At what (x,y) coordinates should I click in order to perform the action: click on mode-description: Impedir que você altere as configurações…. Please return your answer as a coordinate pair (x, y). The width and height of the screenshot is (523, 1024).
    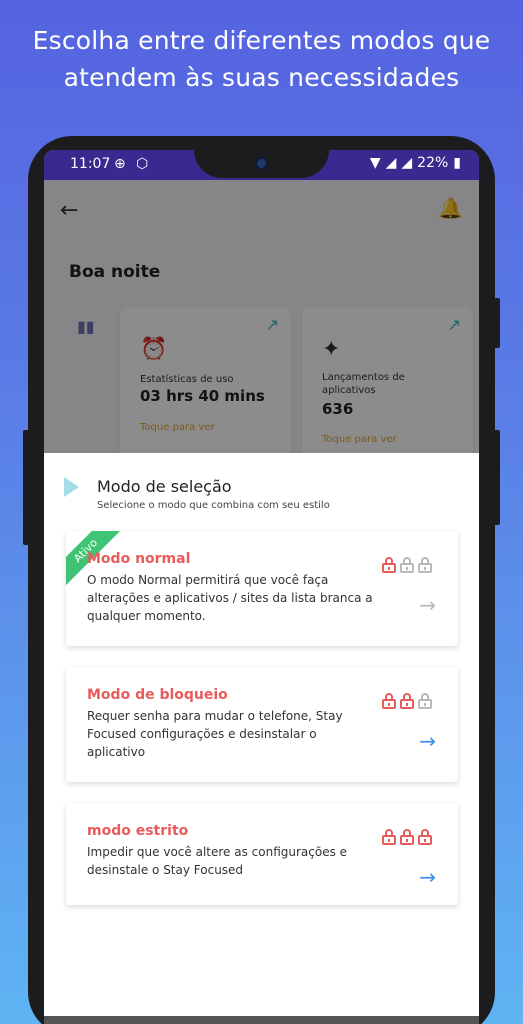
    Looking at the image, I should click on (217, 861).